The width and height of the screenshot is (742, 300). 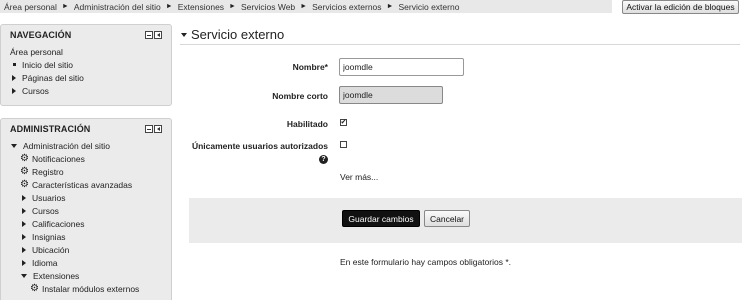 What do you see at coordinates (391, 95) in the screenshot?
I see `shortname-input` at bounding box center [391, 95].